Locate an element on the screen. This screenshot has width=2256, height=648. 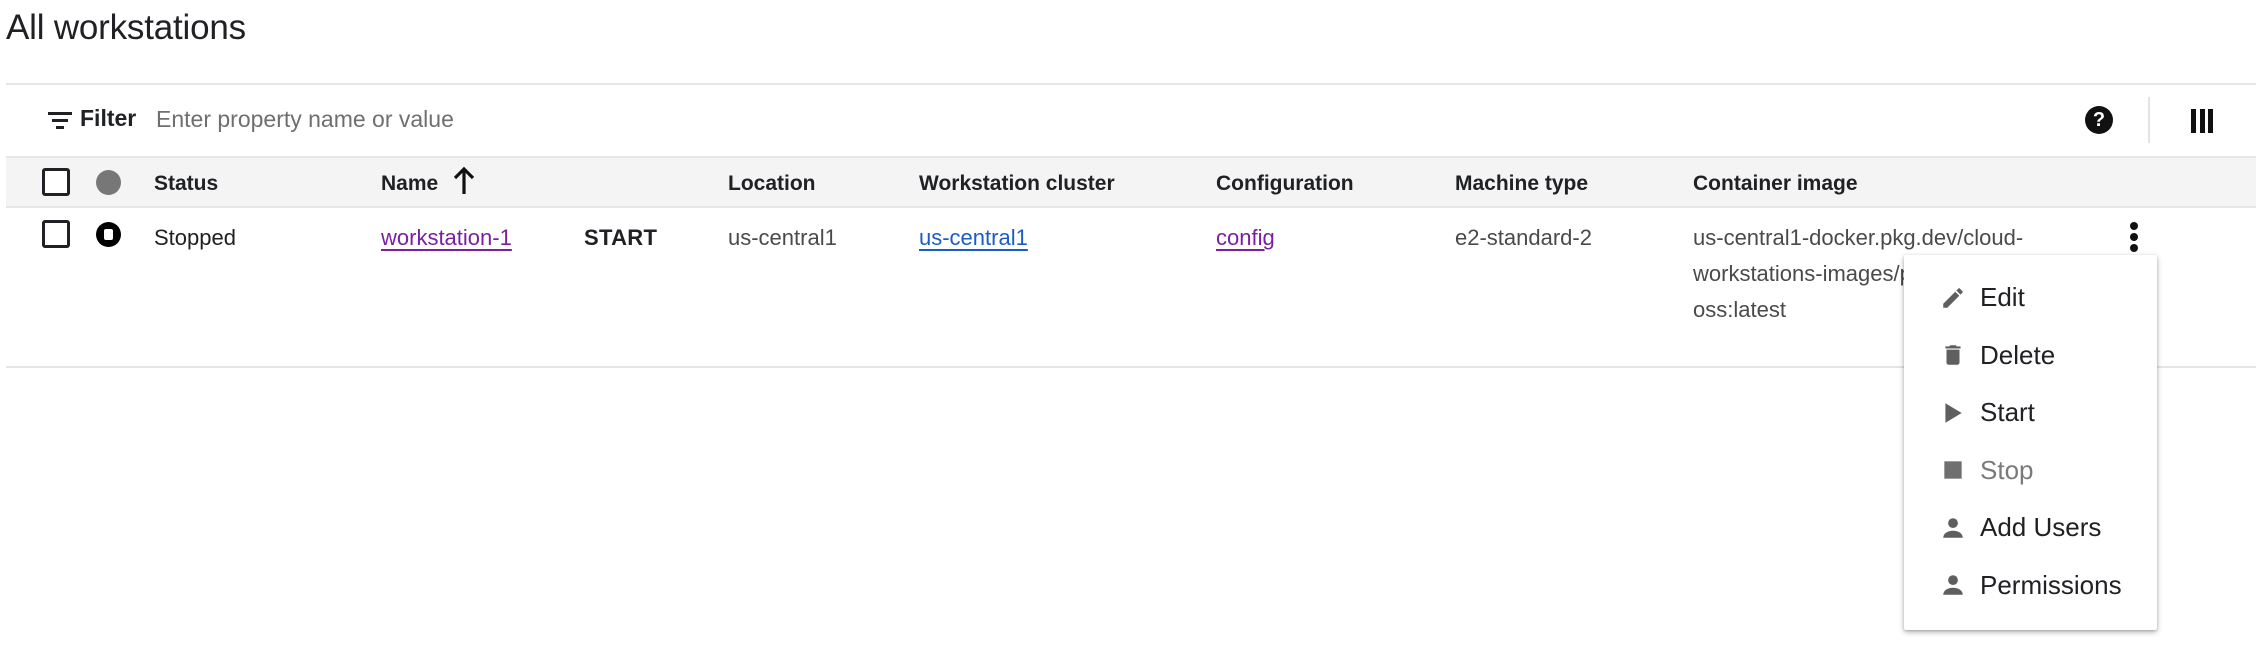
filter-input is located at coordinates (1006, 119).